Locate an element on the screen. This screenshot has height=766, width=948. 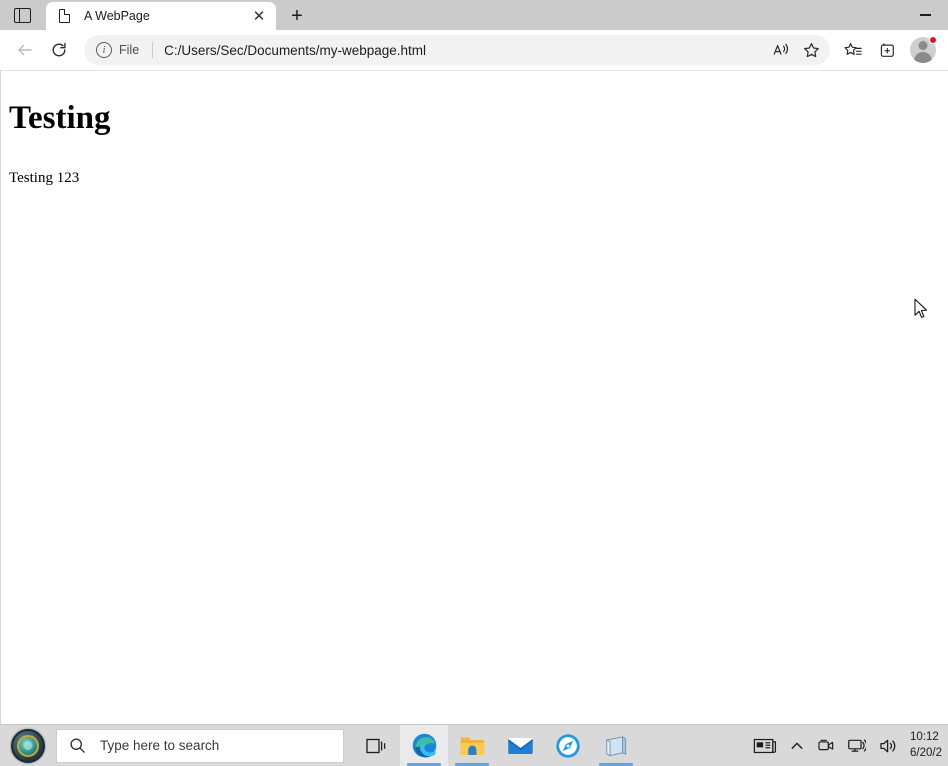
show-hidden-icons-button is located at coordinates (797, 745).